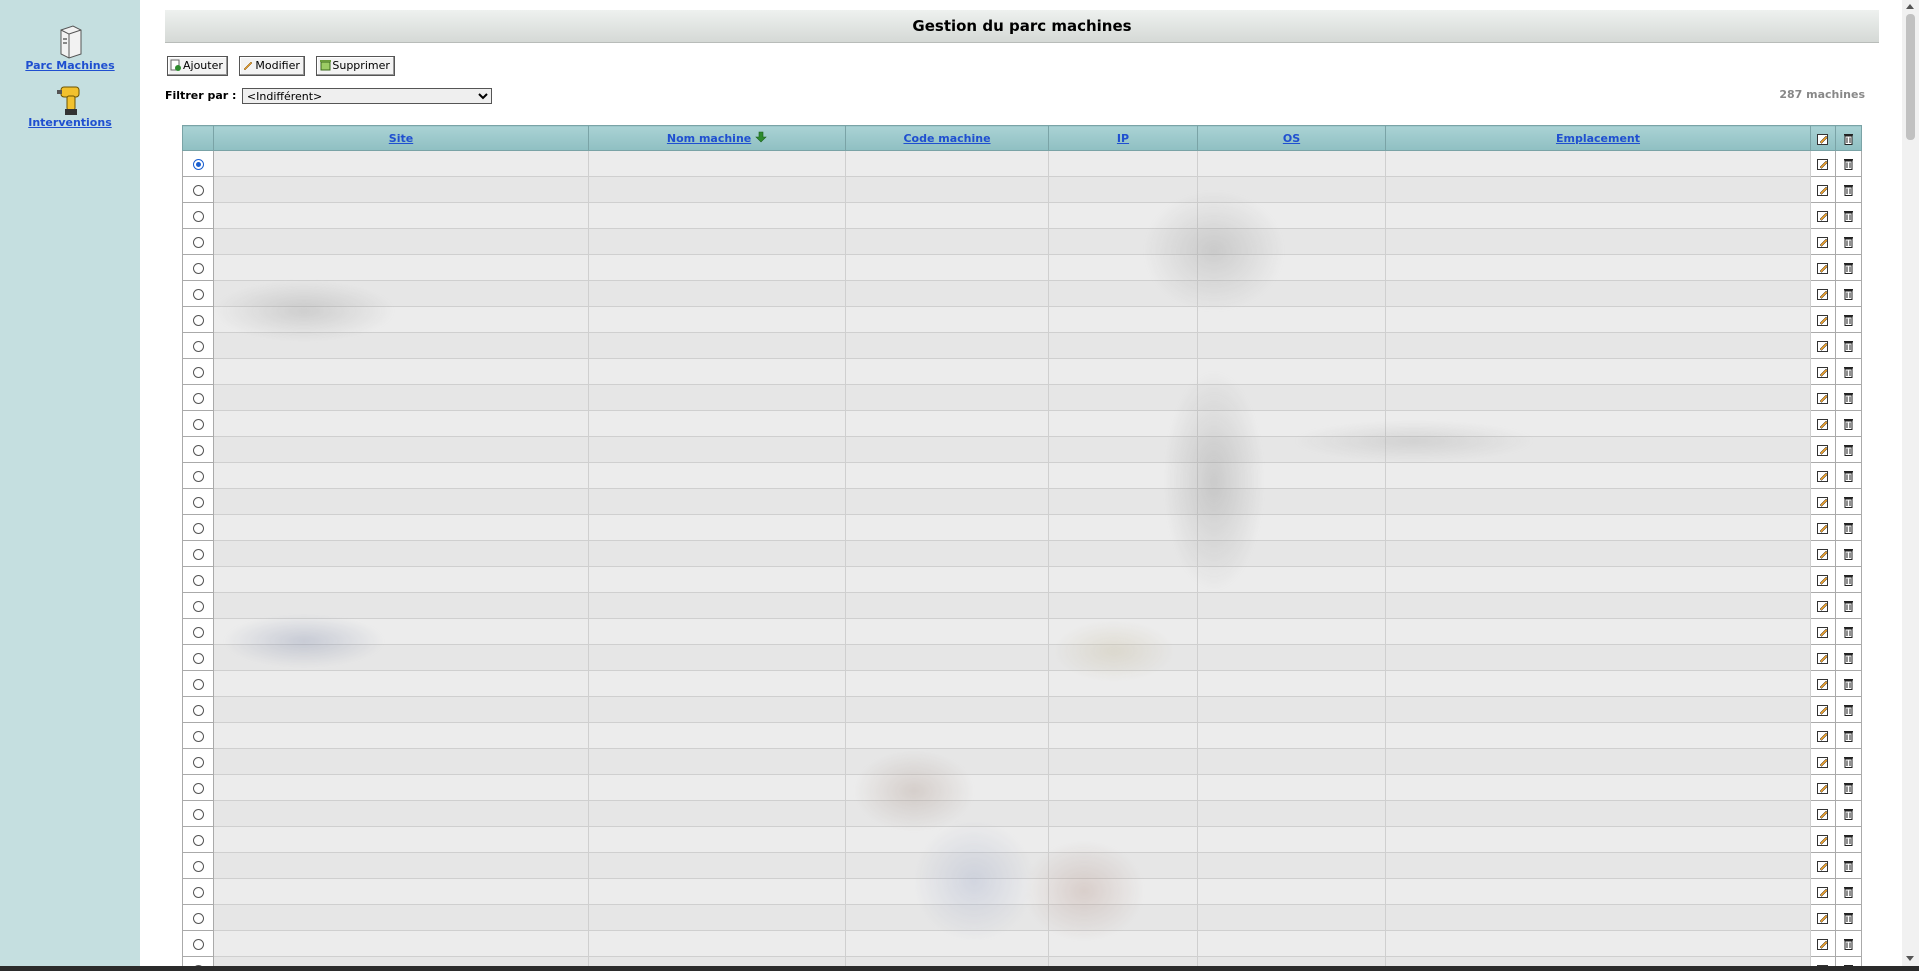  I want to click on column-header-emplacement: Emplacement, so click(1598, 138).